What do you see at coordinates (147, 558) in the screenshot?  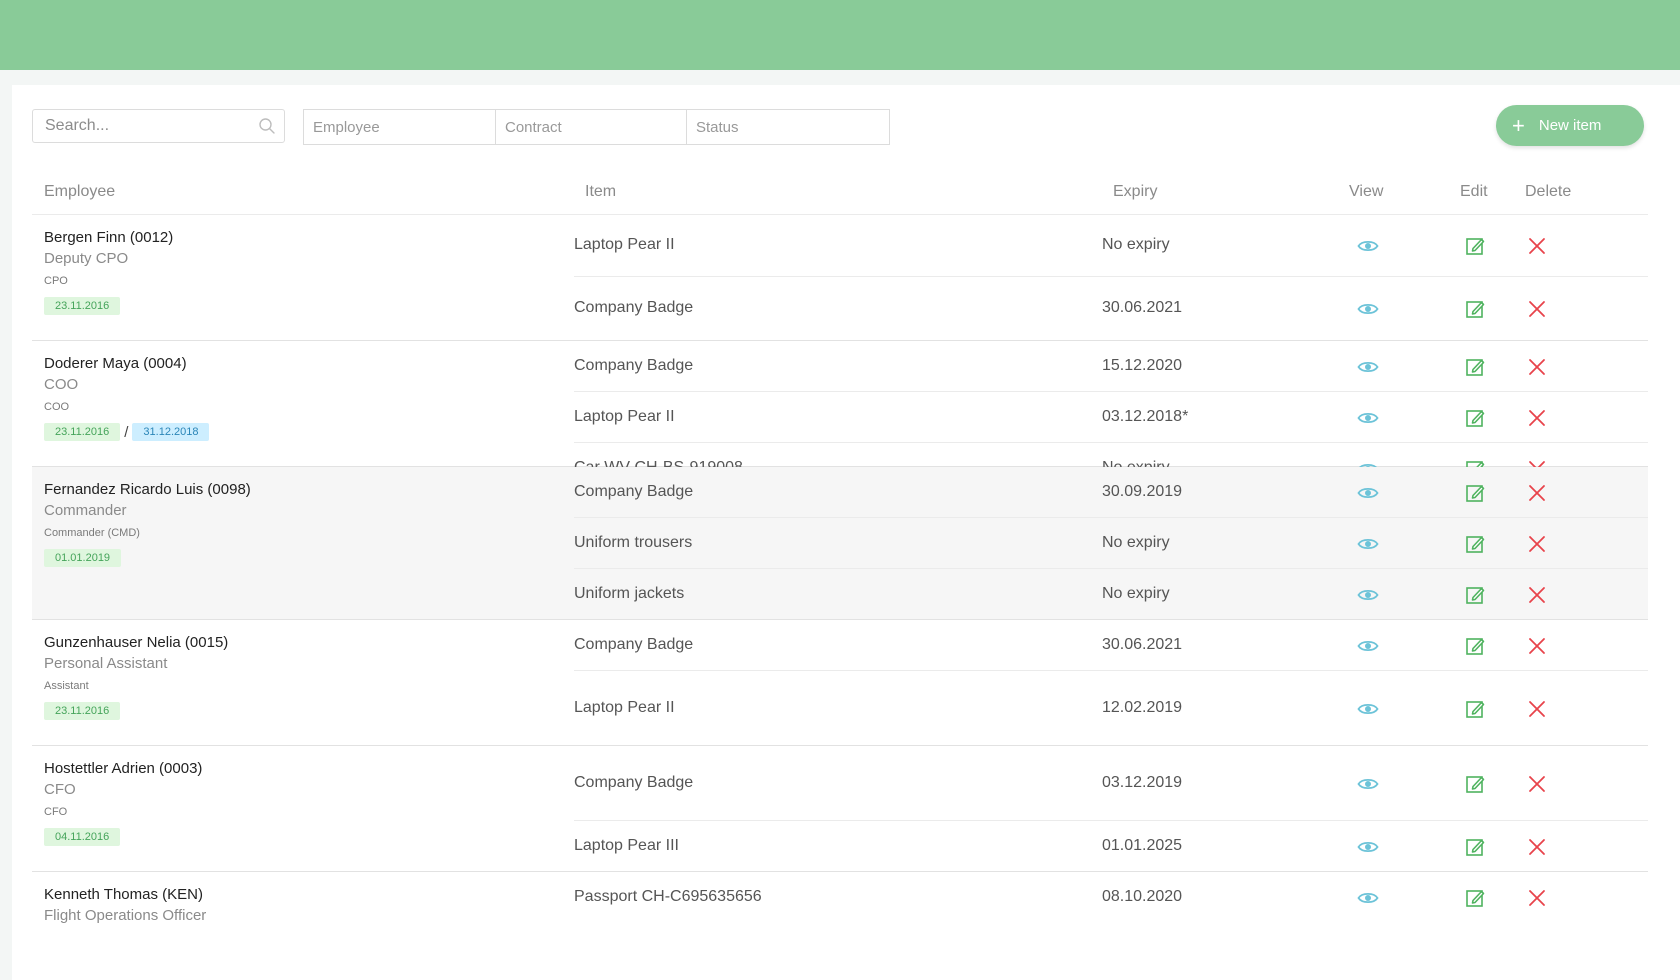 I see `contract-dates: 01.01.2019` at bounding box center [147, 558].